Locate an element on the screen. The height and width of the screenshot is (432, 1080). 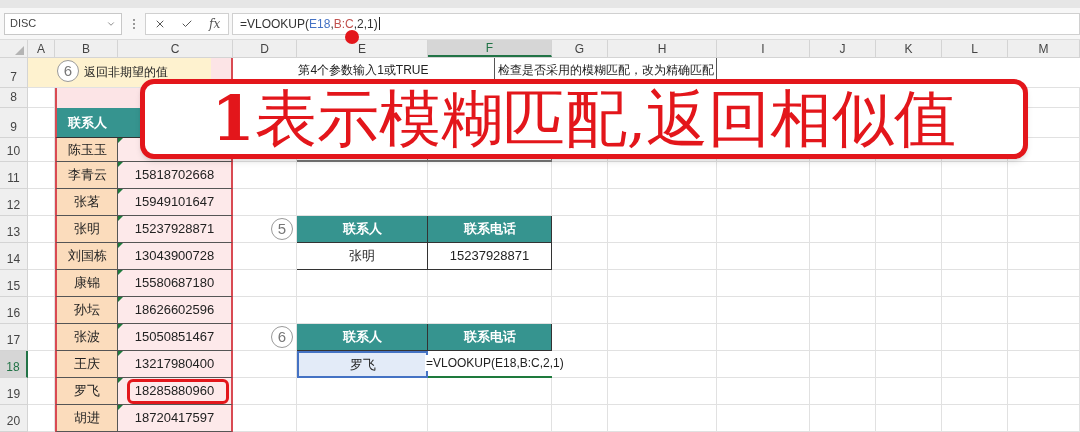
name-cell: 罗飞 is located at coordinates (86, 391).